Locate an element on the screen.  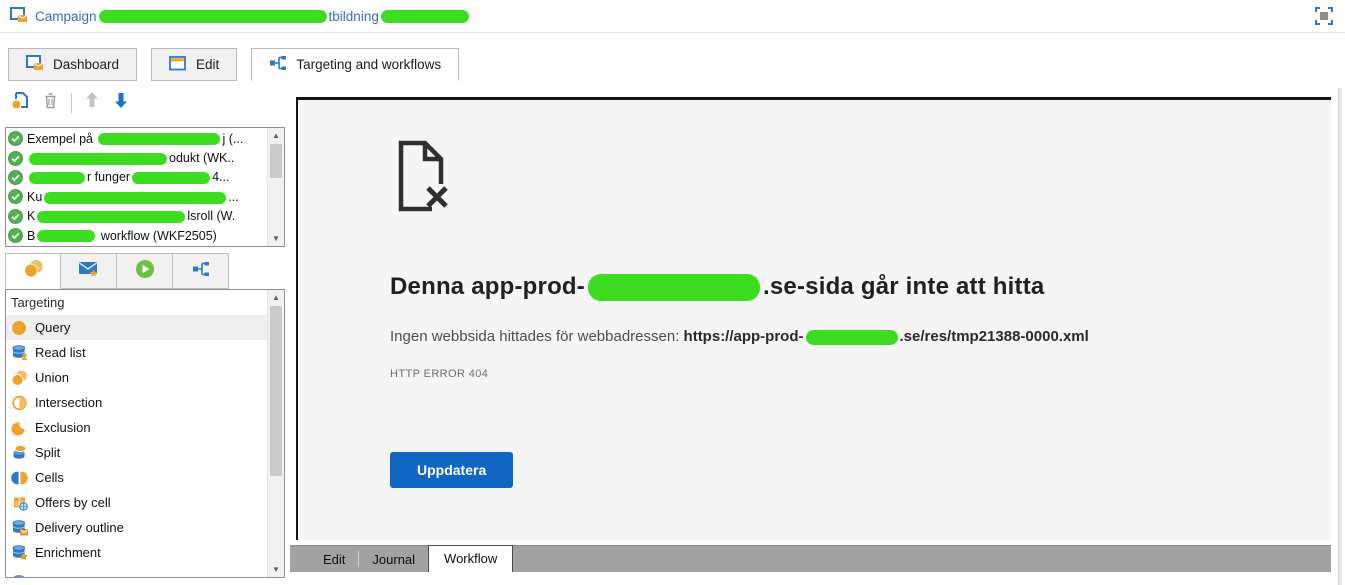
offers-by-cell-icon is located at coordinates (19, 502).